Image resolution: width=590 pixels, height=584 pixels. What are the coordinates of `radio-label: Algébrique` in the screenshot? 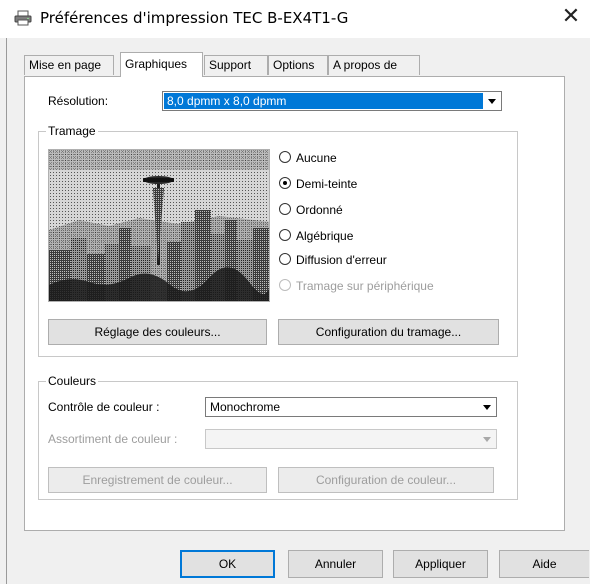 It's located at (325, 236).